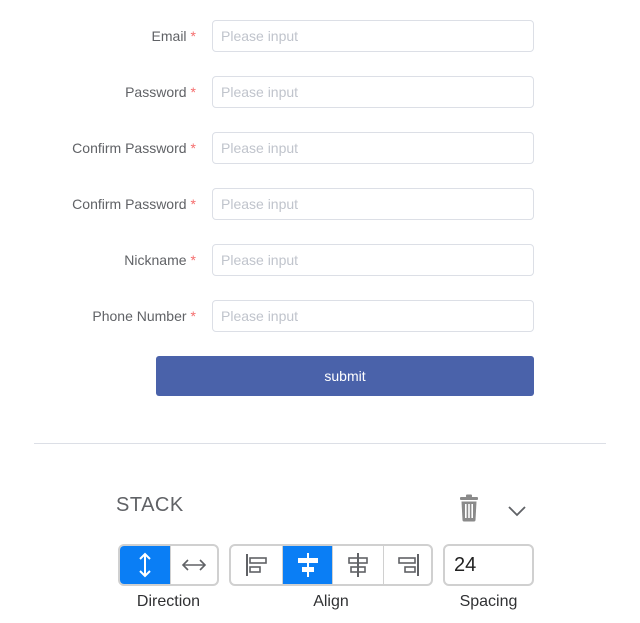 The width and height of the screenshot is (640, 623). What do you see at coordinates (320, 443) in the screenshot?
I see `divider` at bounding box center [320, 443].